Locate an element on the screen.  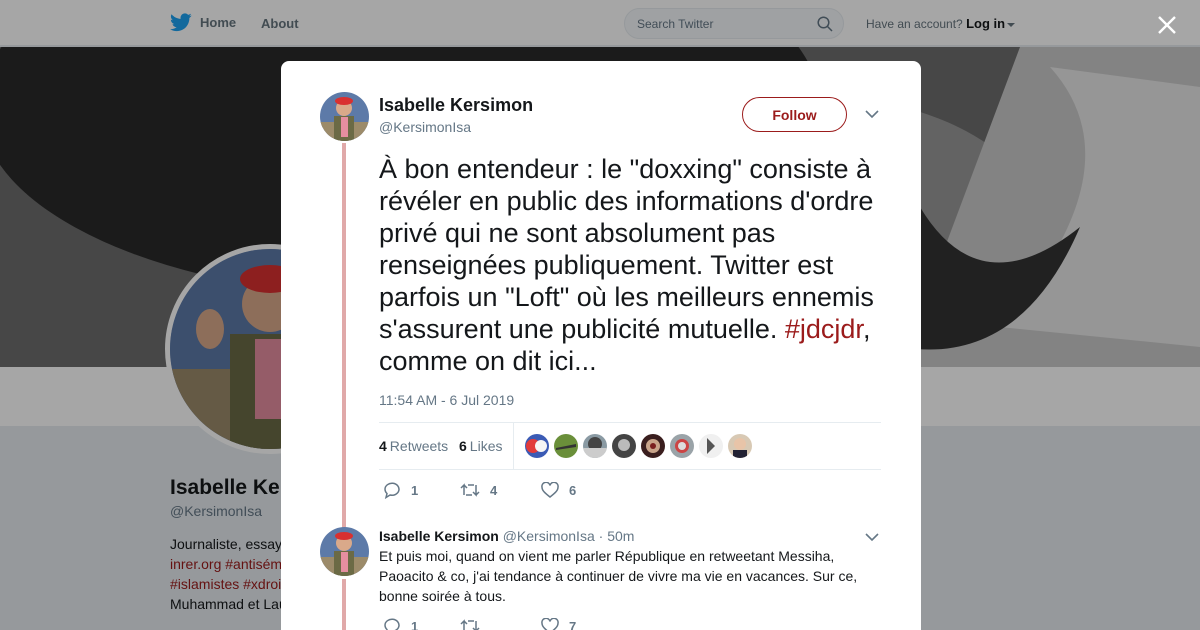
likes-count: 6 is located at coordinates (463, 446).